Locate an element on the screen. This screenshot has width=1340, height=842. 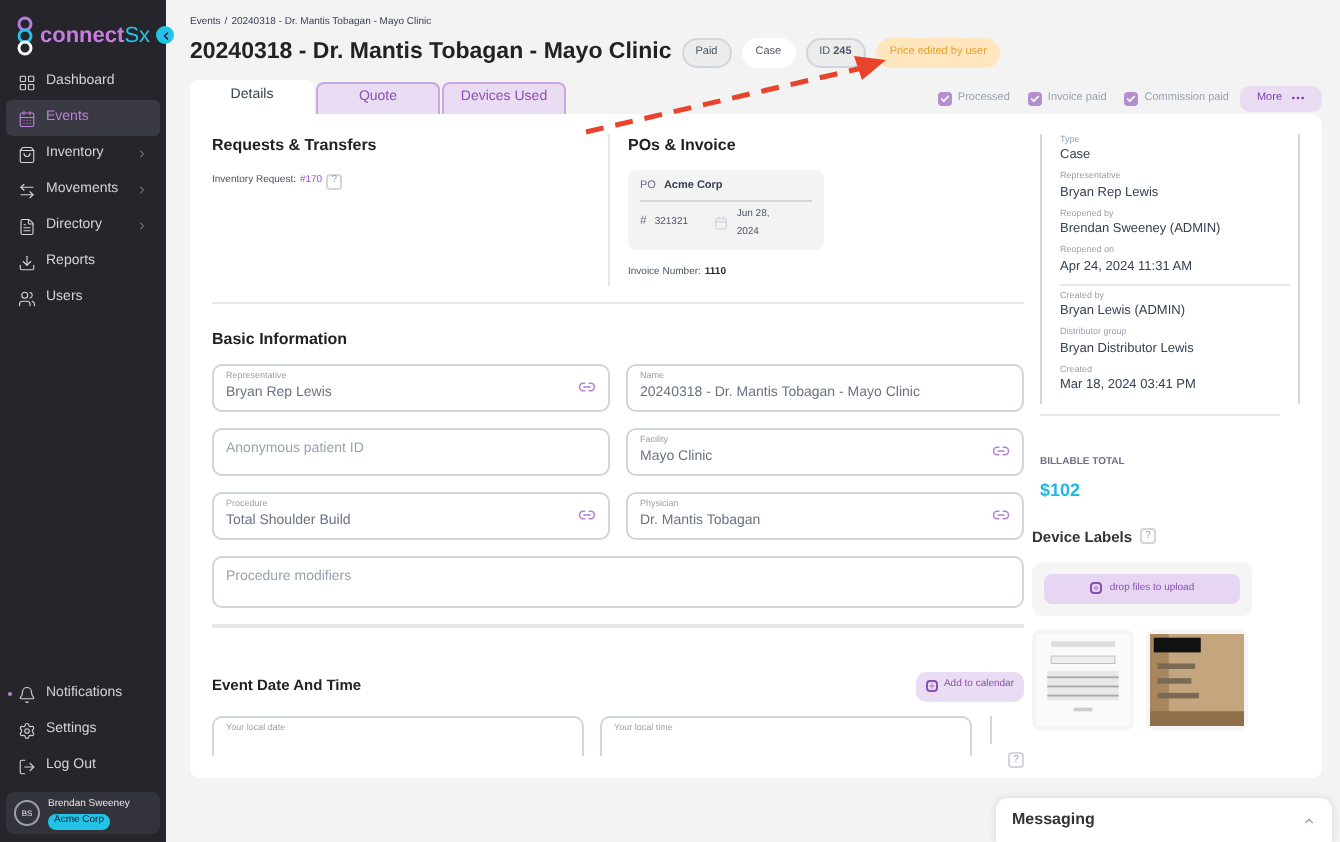
logo-text: connectSx is located at coordinates (95, 36).